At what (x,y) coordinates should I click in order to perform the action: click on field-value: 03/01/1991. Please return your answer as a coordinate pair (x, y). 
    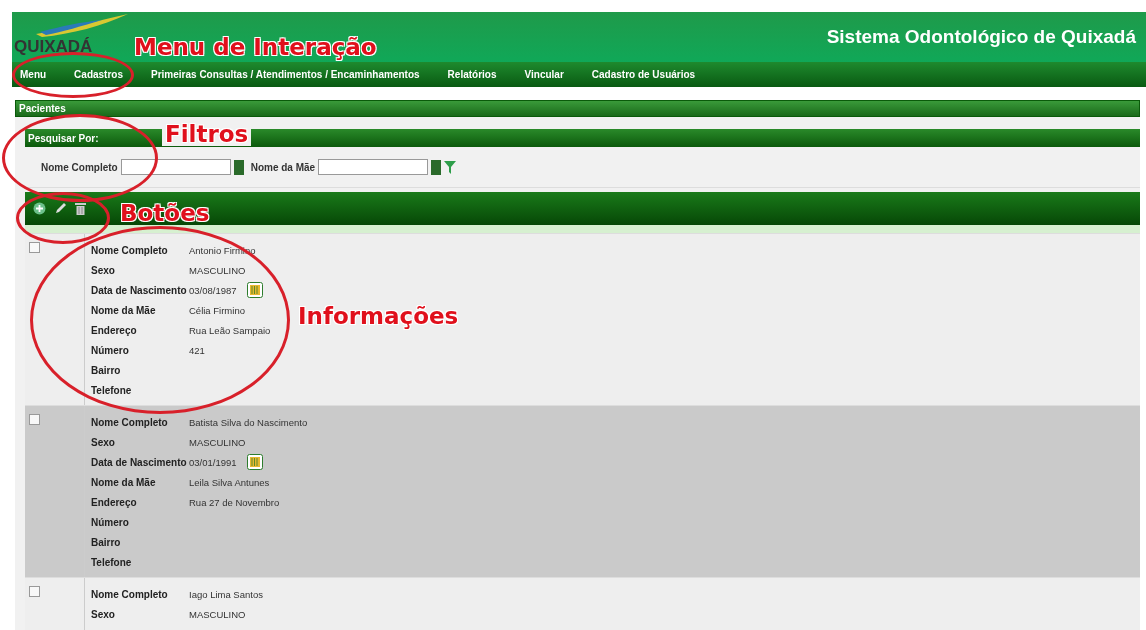
    Looking at the image, I should click on (213, 462).